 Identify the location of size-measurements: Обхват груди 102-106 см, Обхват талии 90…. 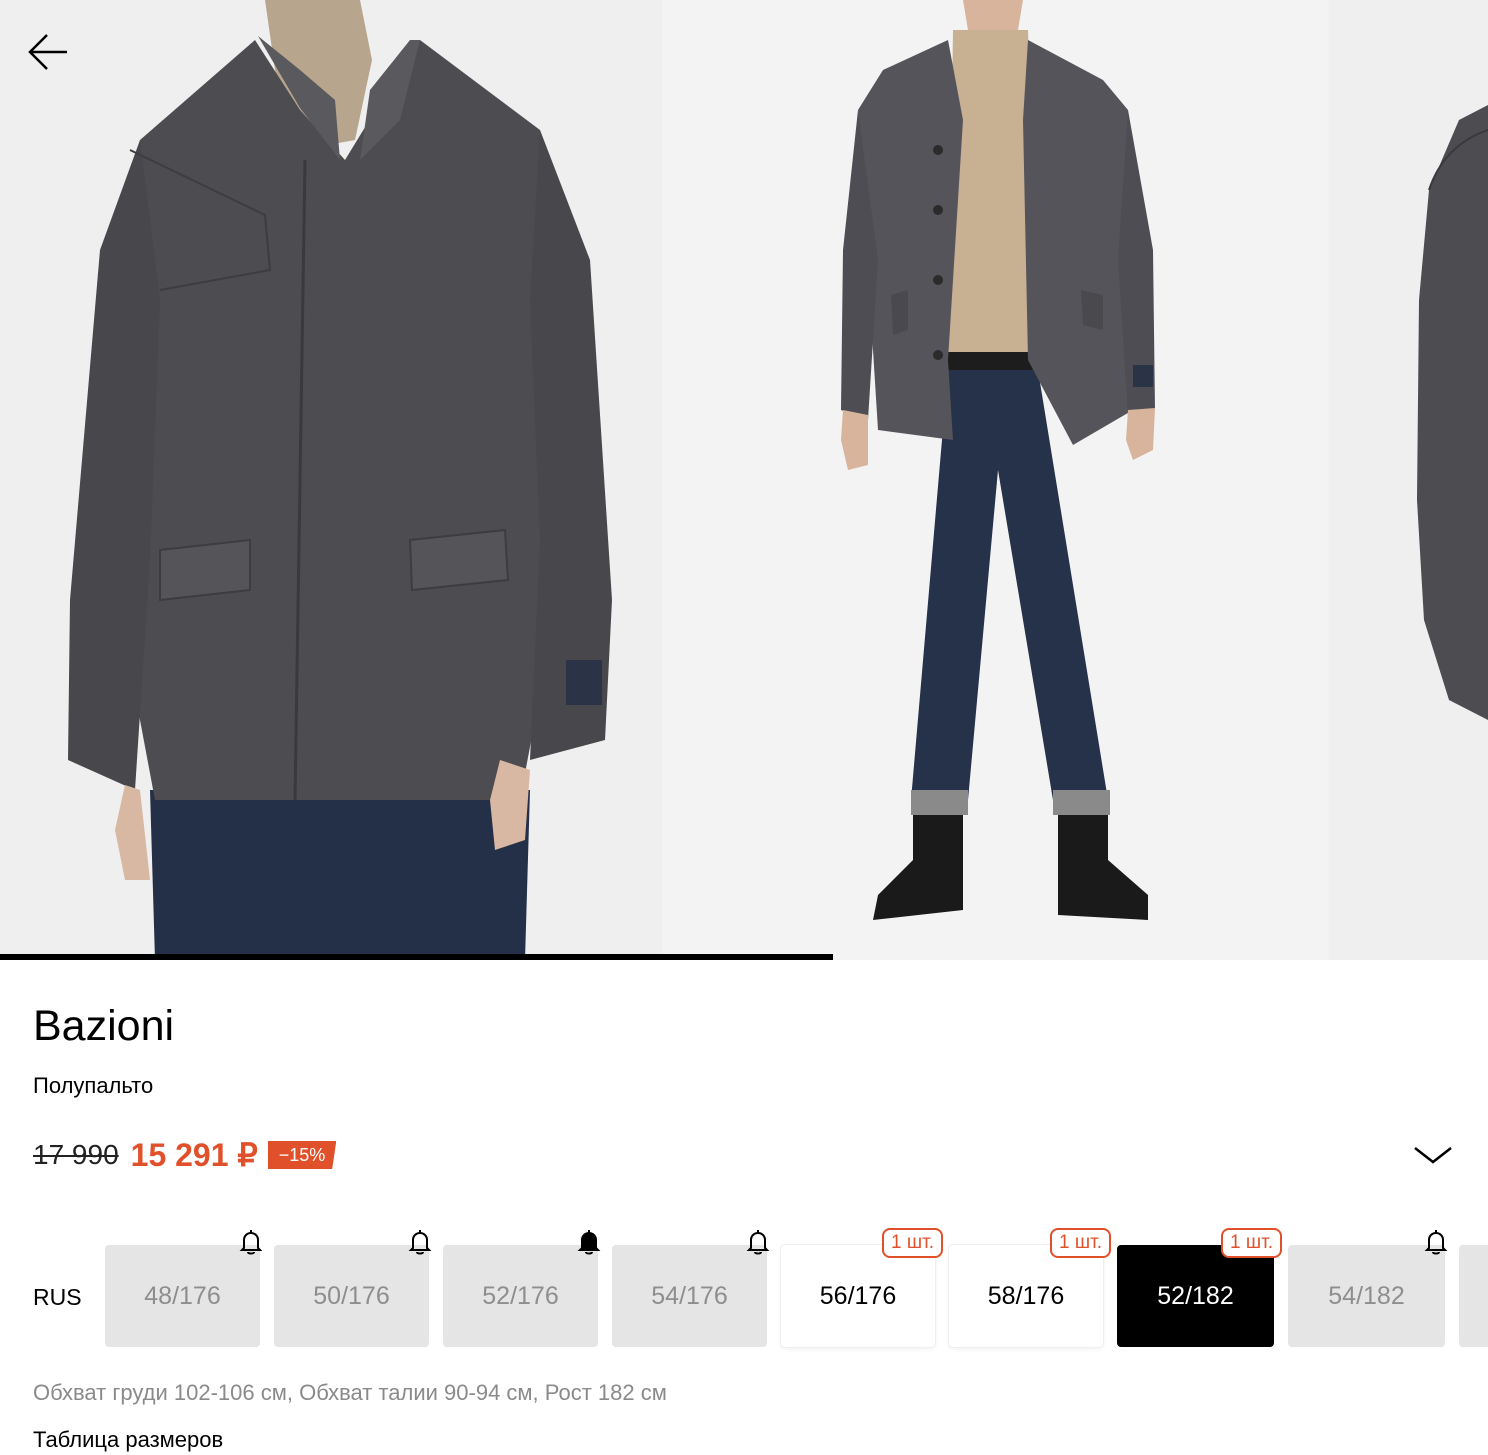
(350, 1392).